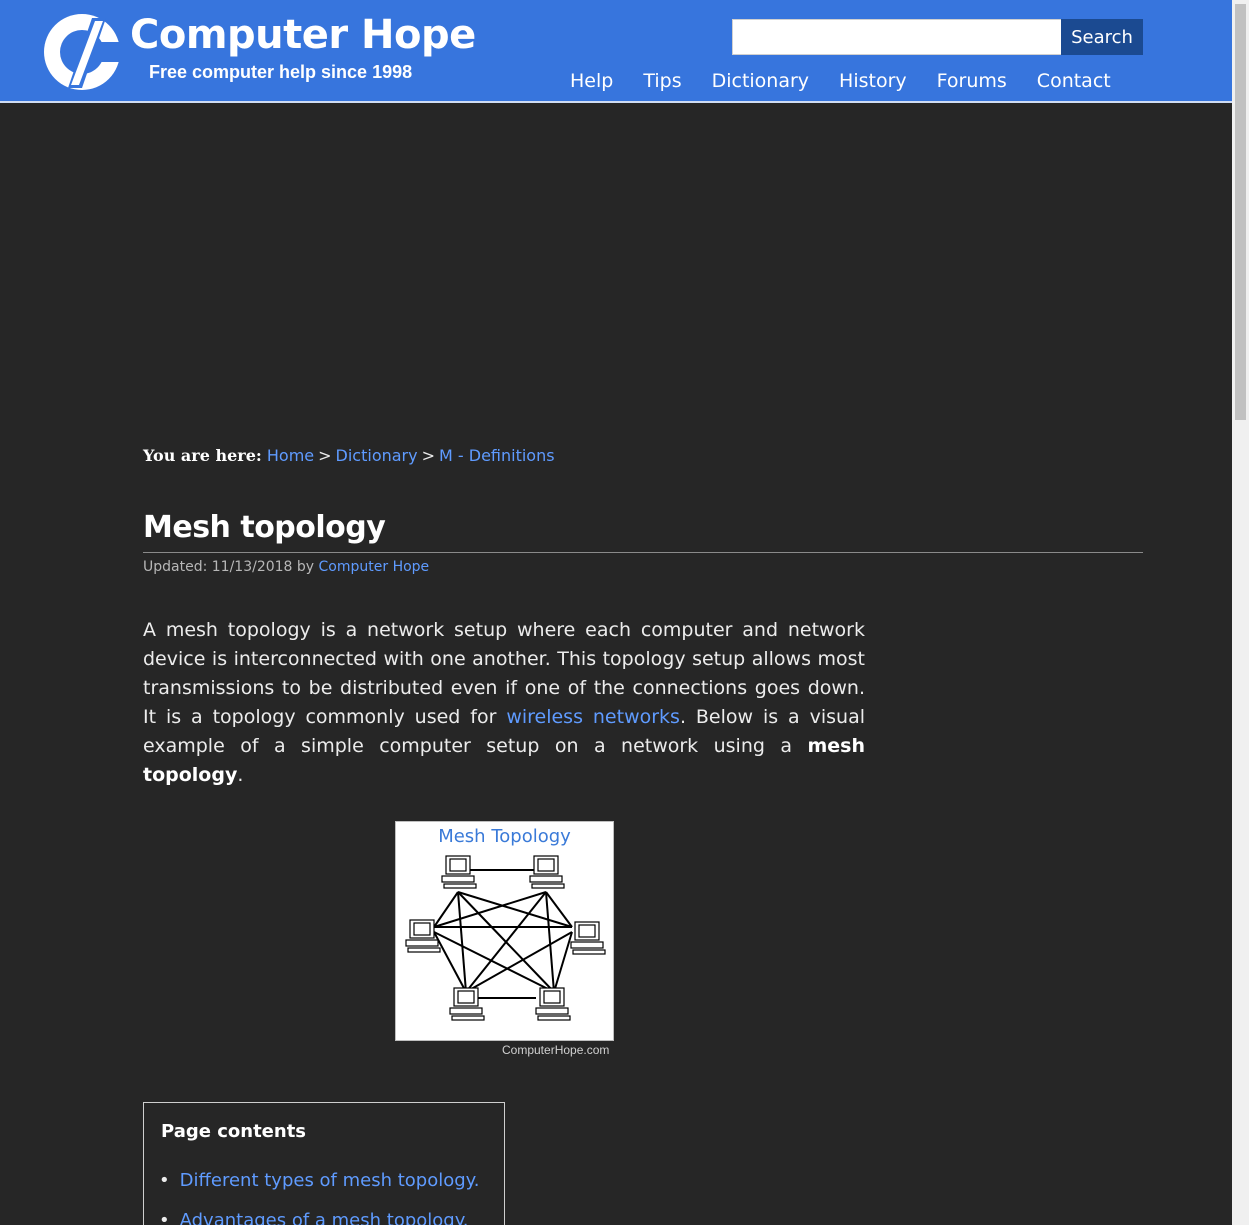 This screenshot has height=1225, width=1249. I want to click on intro-end: ., so click(240, 775).